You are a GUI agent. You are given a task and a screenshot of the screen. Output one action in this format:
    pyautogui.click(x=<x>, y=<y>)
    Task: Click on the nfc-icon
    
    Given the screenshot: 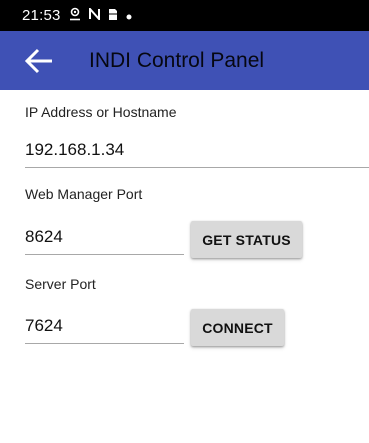 What is the action you would take?
    pyautogui.click(x=94, y=14)
    